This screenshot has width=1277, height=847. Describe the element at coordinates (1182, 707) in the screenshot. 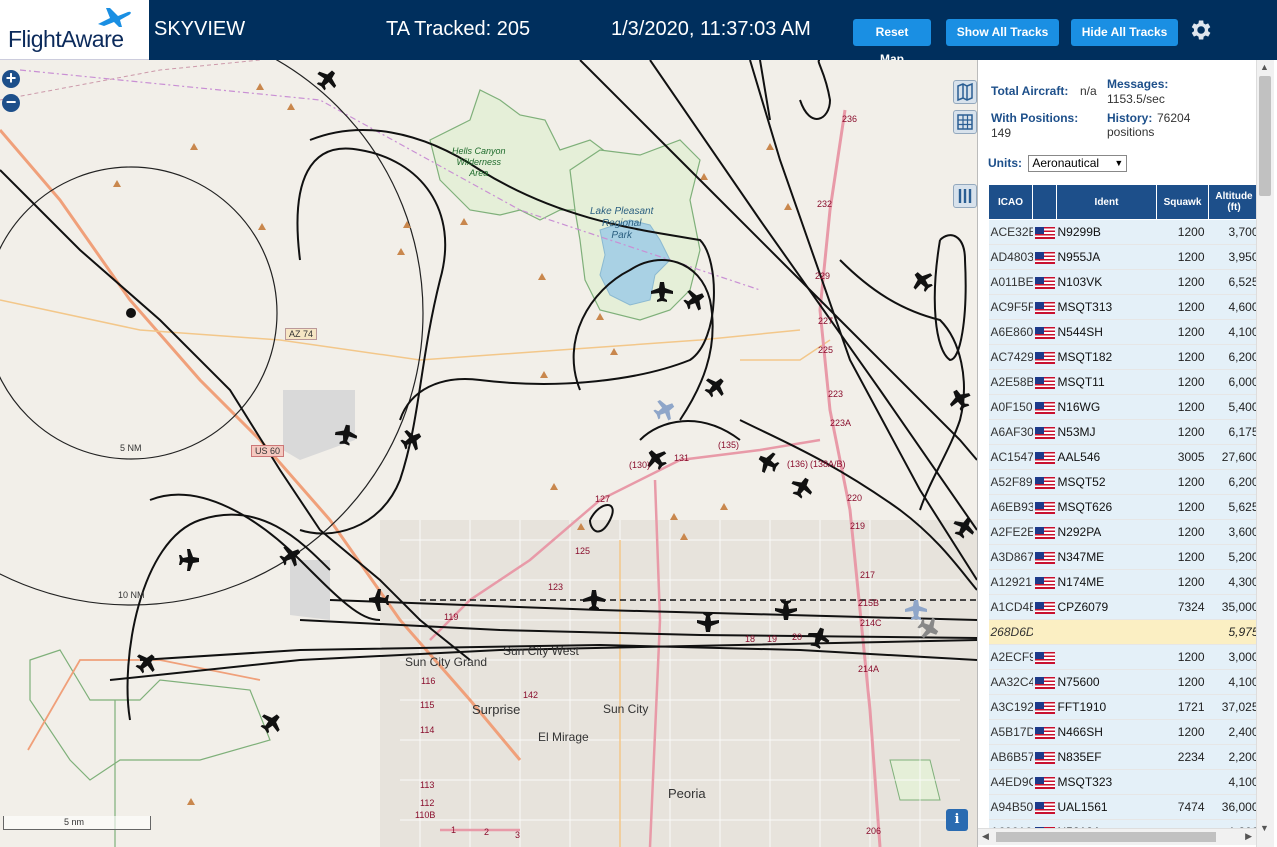

I see `aircraft-squawk: 1721` at that location.